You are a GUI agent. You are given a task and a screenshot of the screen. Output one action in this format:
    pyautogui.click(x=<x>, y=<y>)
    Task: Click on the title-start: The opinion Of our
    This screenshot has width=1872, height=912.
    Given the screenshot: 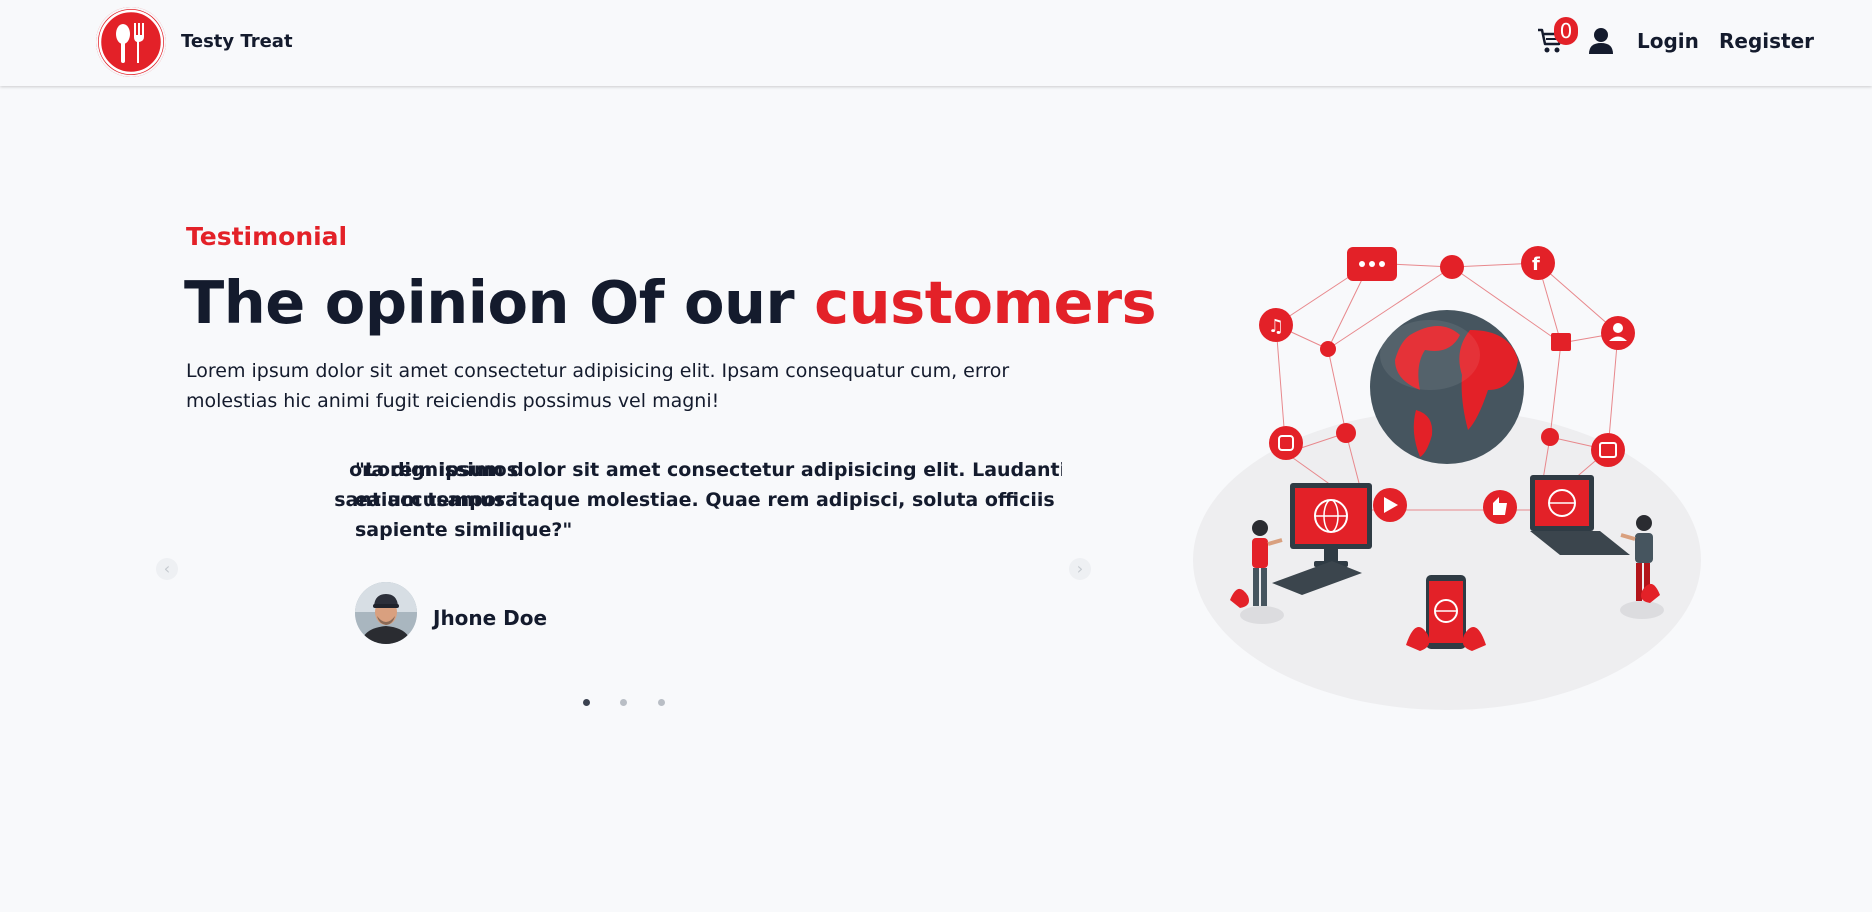 What is the action you would take?
    pyautogui.click(x=499, y=302)
    